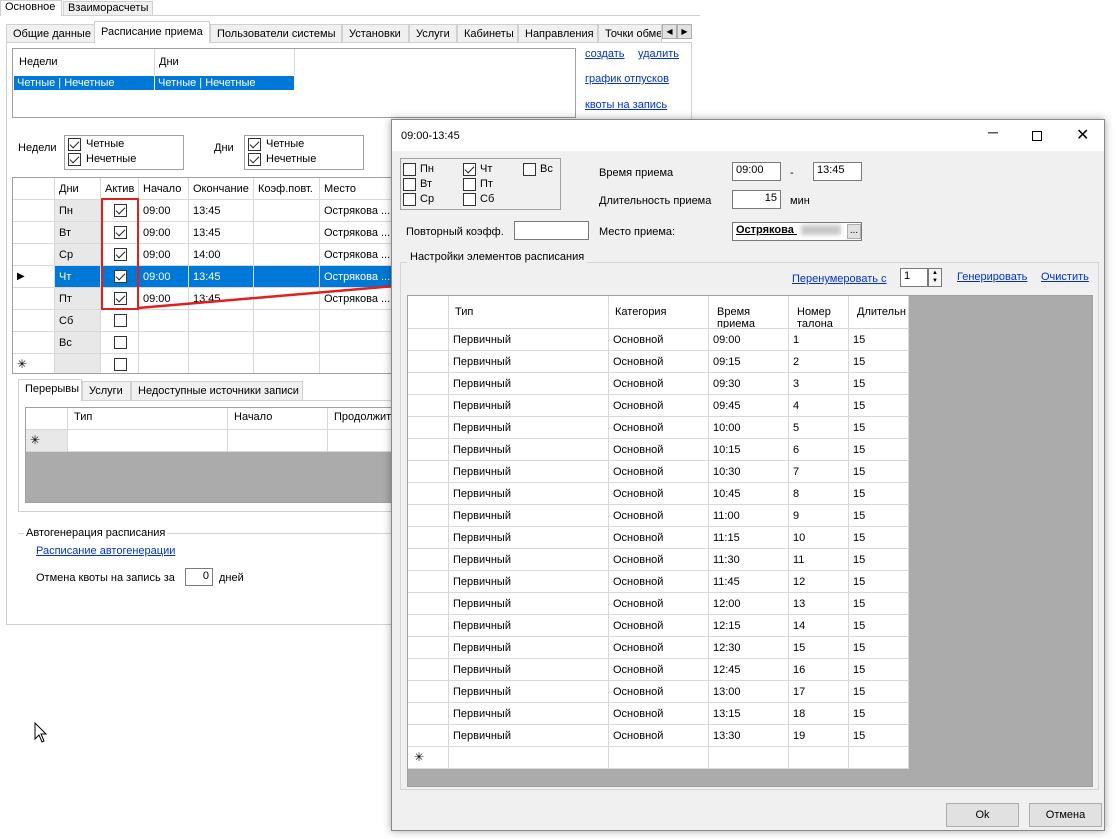 This screenshot has height=839, width=1118. I want to click on elements-cell: 6, so click(819, 450).